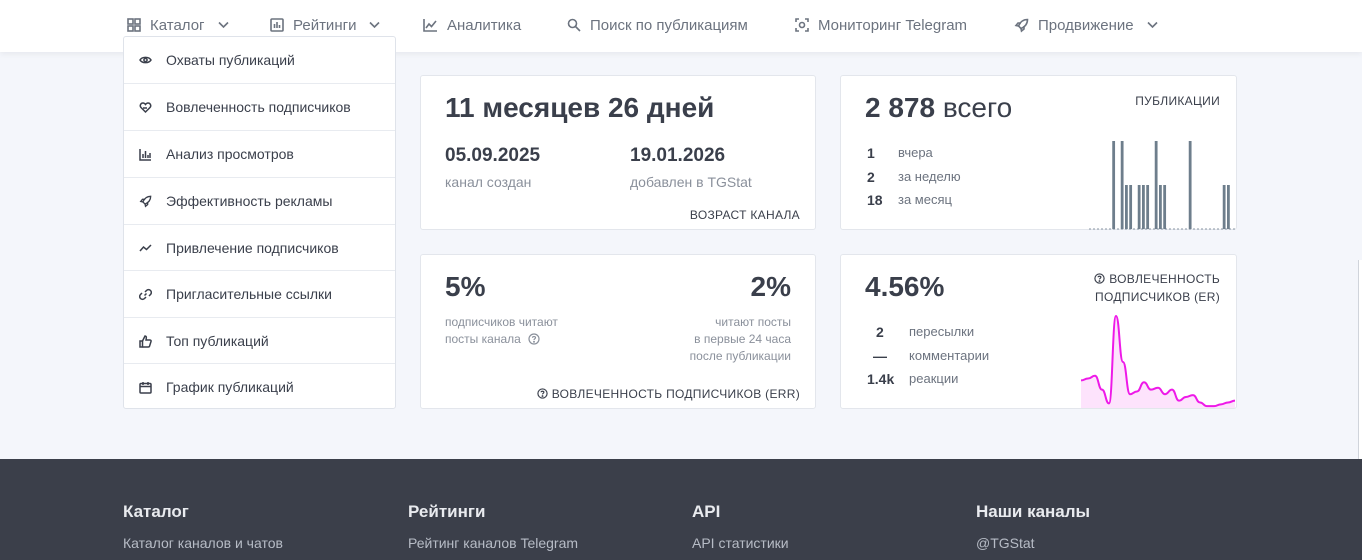 The height and width of the screenshot is (560, 1362). I want to click on posts-week-count: 2, so click(871, 177).